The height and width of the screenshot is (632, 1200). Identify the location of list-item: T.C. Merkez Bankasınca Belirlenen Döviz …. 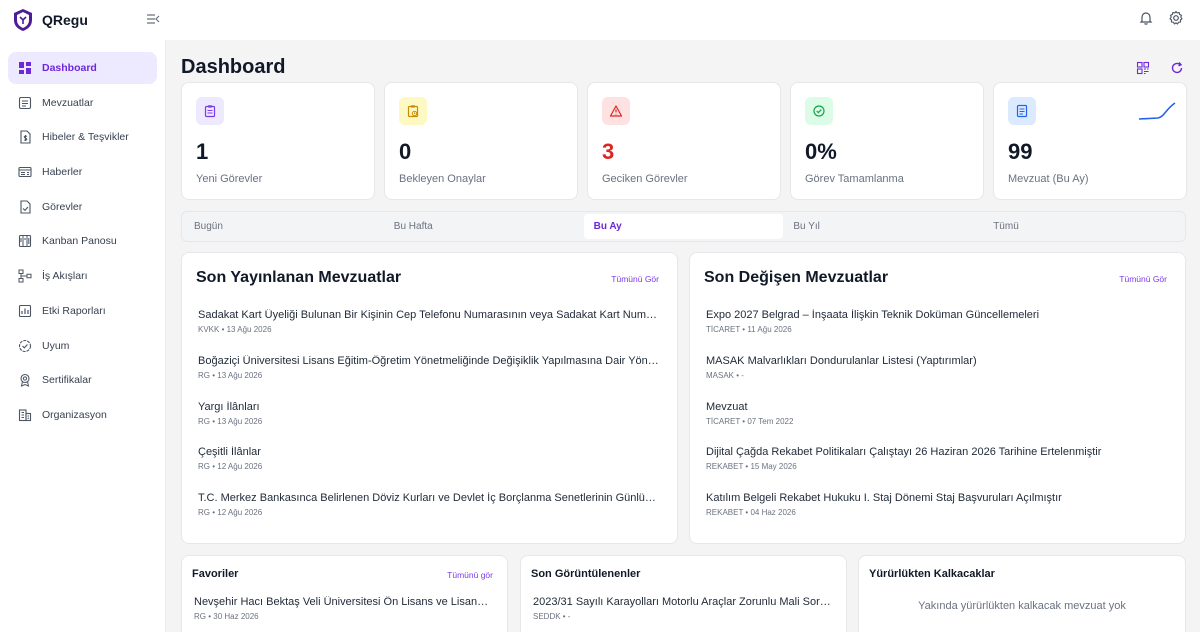
(428, 515).